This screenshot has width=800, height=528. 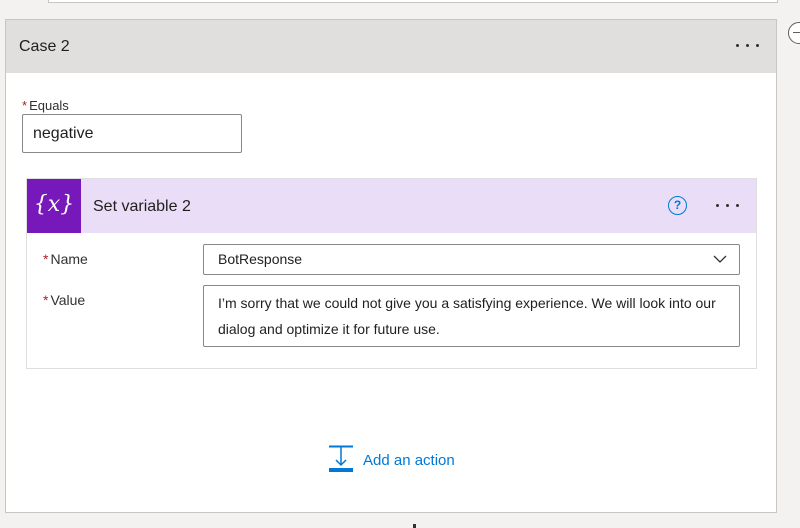 I want to click on chevron-down-icon, so click(x=720, y=259).